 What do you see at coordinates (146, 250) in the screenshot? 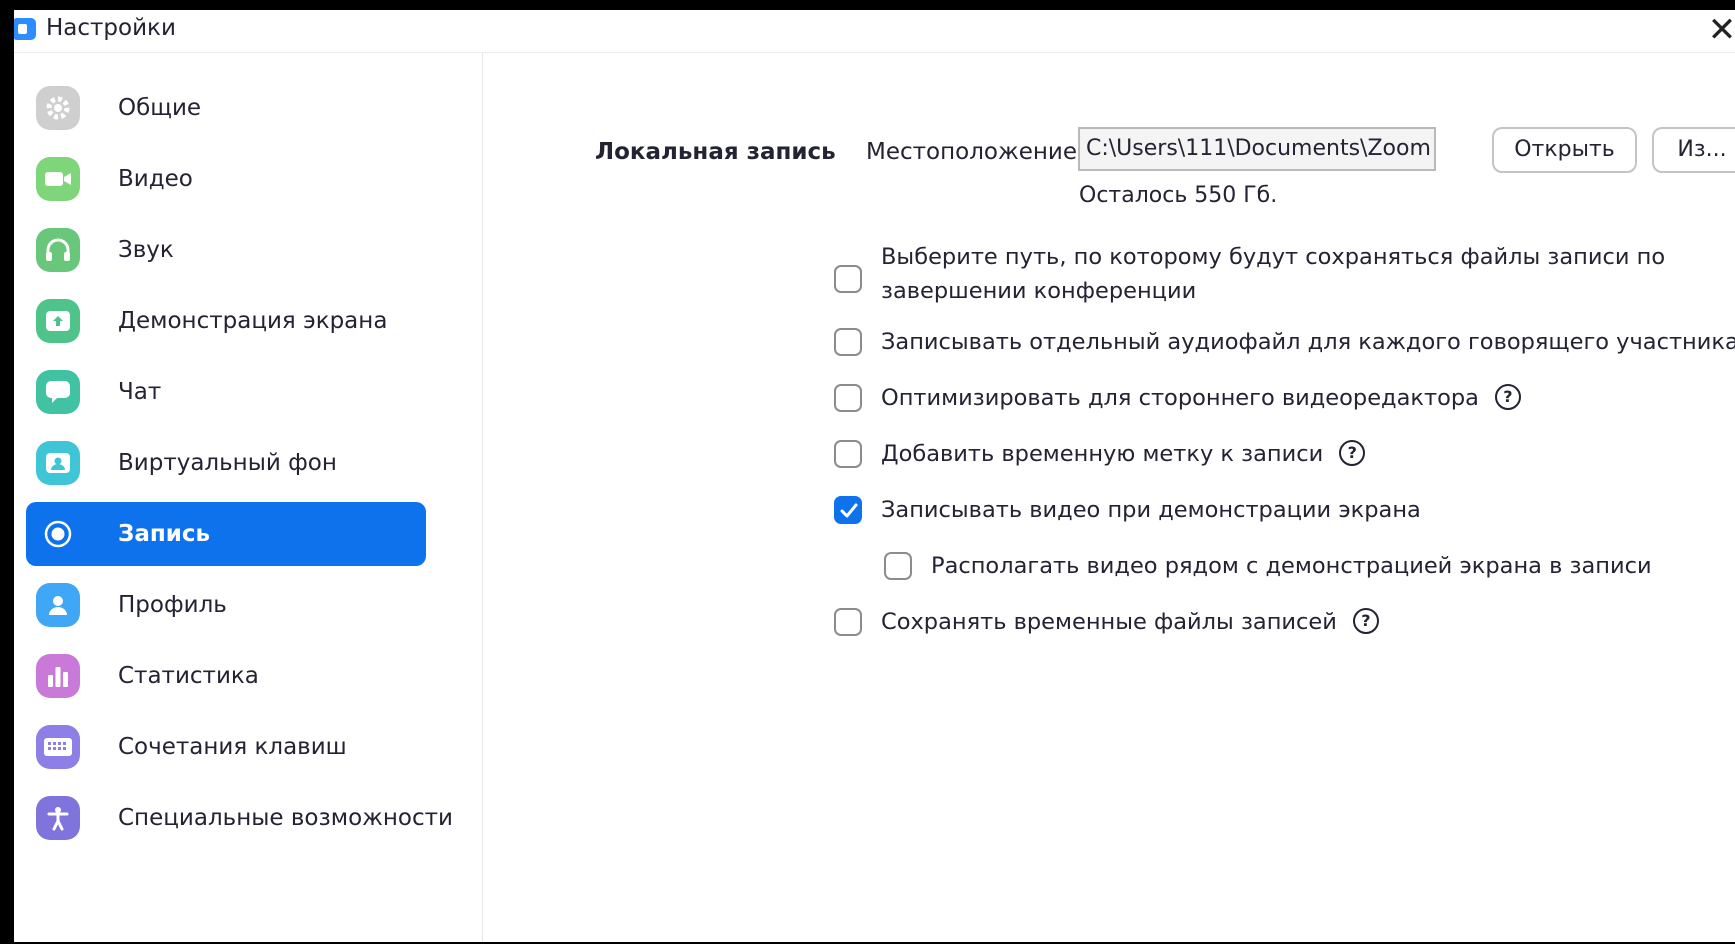
I see `sidebar-item-label: Звук` at bounding box center [146, 250].